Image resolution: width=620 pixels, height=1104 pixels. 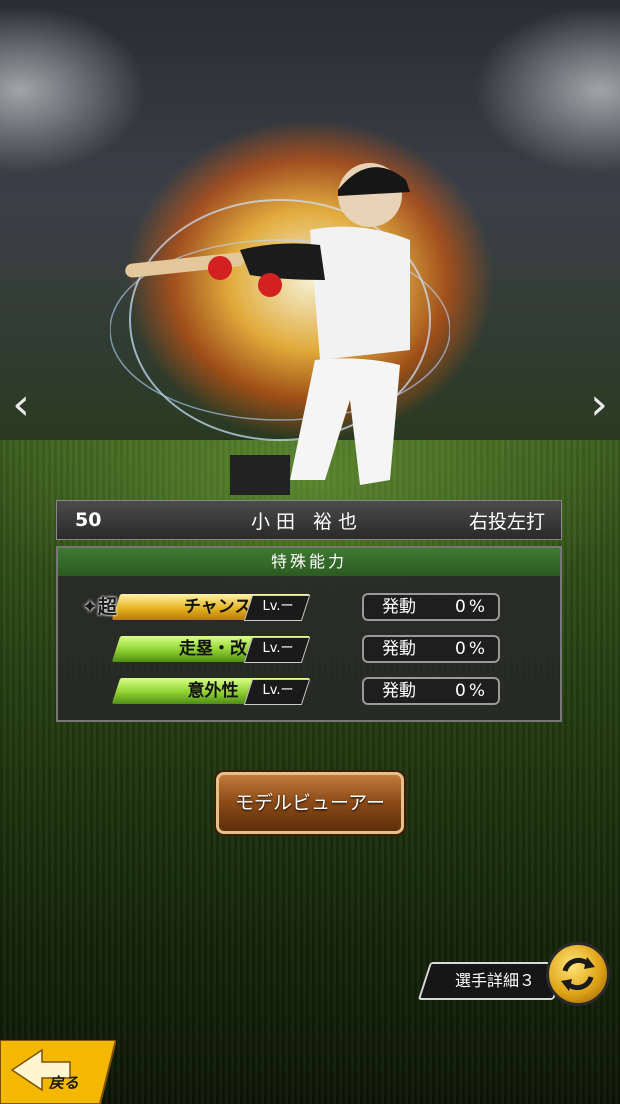 I want to click on model-viewer-button: モデルビューアー, so click(x=310, y=803).